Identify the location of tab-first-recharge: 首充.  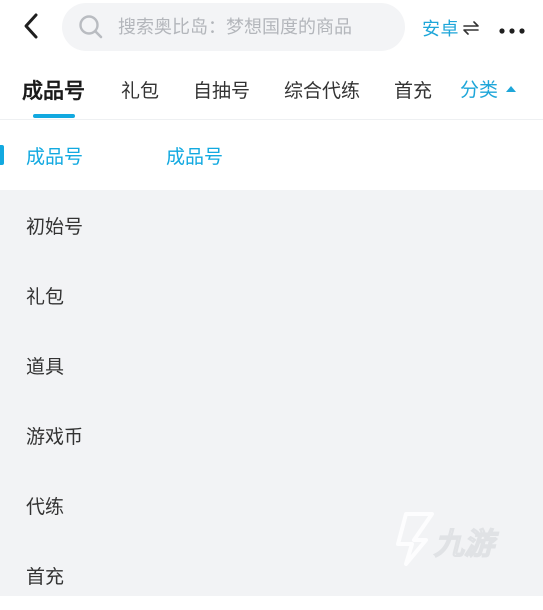
(413, 90).